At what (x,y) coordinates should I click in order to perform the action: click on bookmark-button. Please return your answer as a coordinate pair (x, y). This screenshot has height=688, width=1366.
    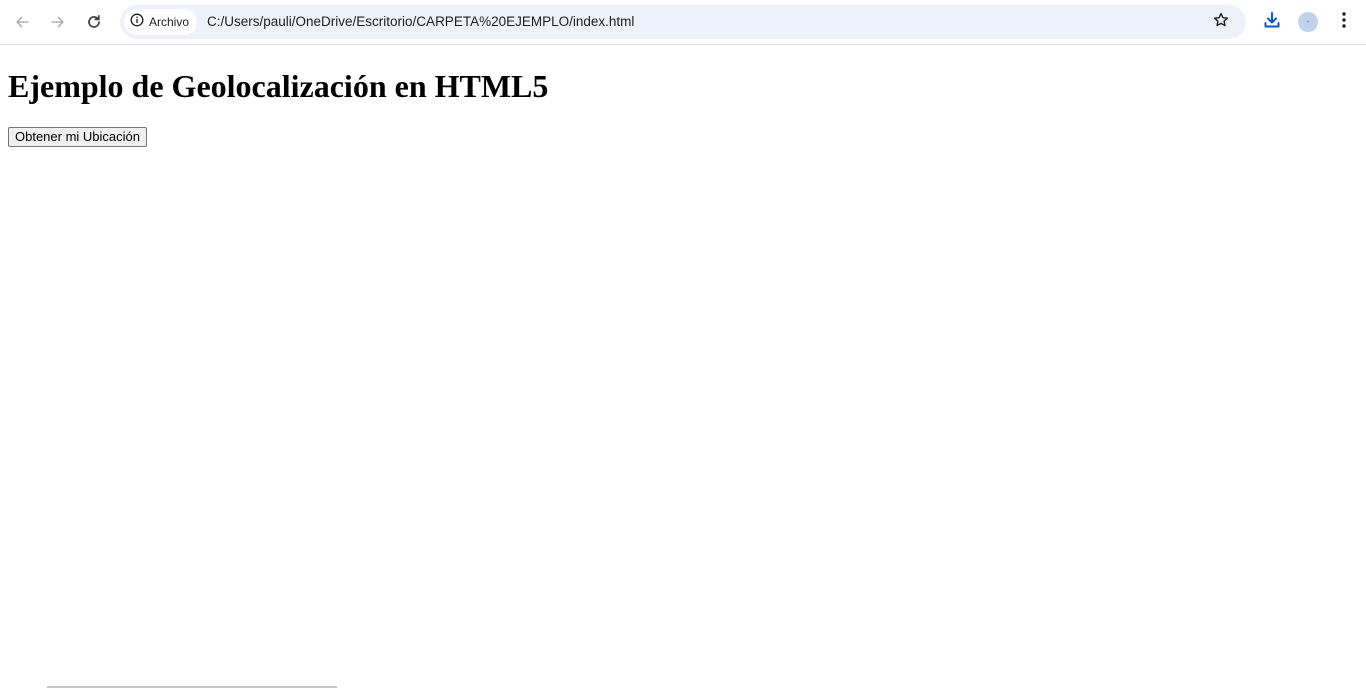
    Looking at the image, I should click on (1221, 22).